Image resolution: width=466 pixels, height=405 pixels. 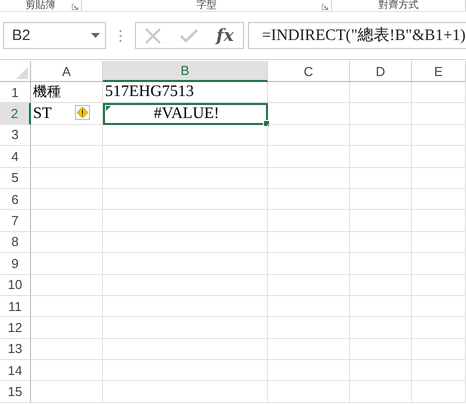 What do you see at coordinates (15, 243) in the screenshot?
I see `row-header: 8` at bounding box center [15, 243].